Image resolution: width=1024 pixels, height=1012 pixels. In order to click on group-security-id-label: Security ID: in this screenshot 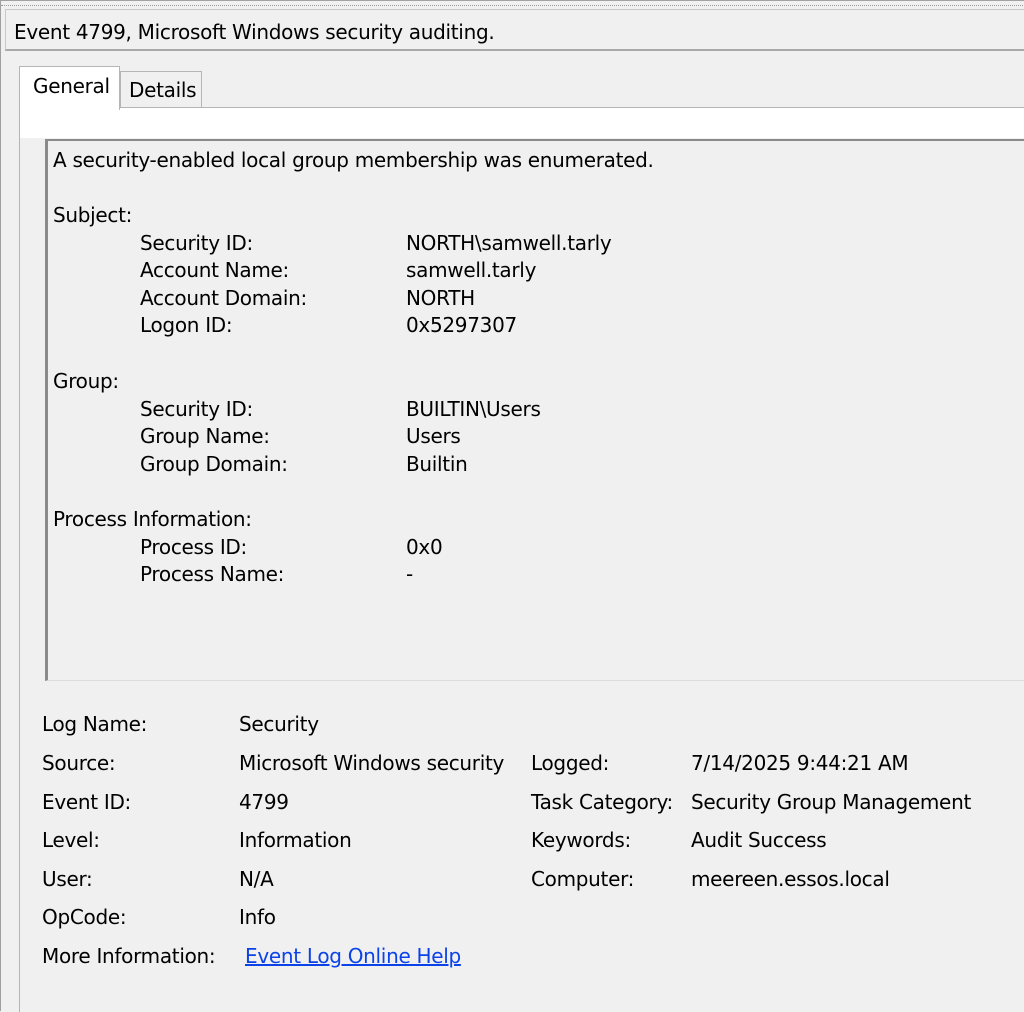, I will do `click(196, 409)`.